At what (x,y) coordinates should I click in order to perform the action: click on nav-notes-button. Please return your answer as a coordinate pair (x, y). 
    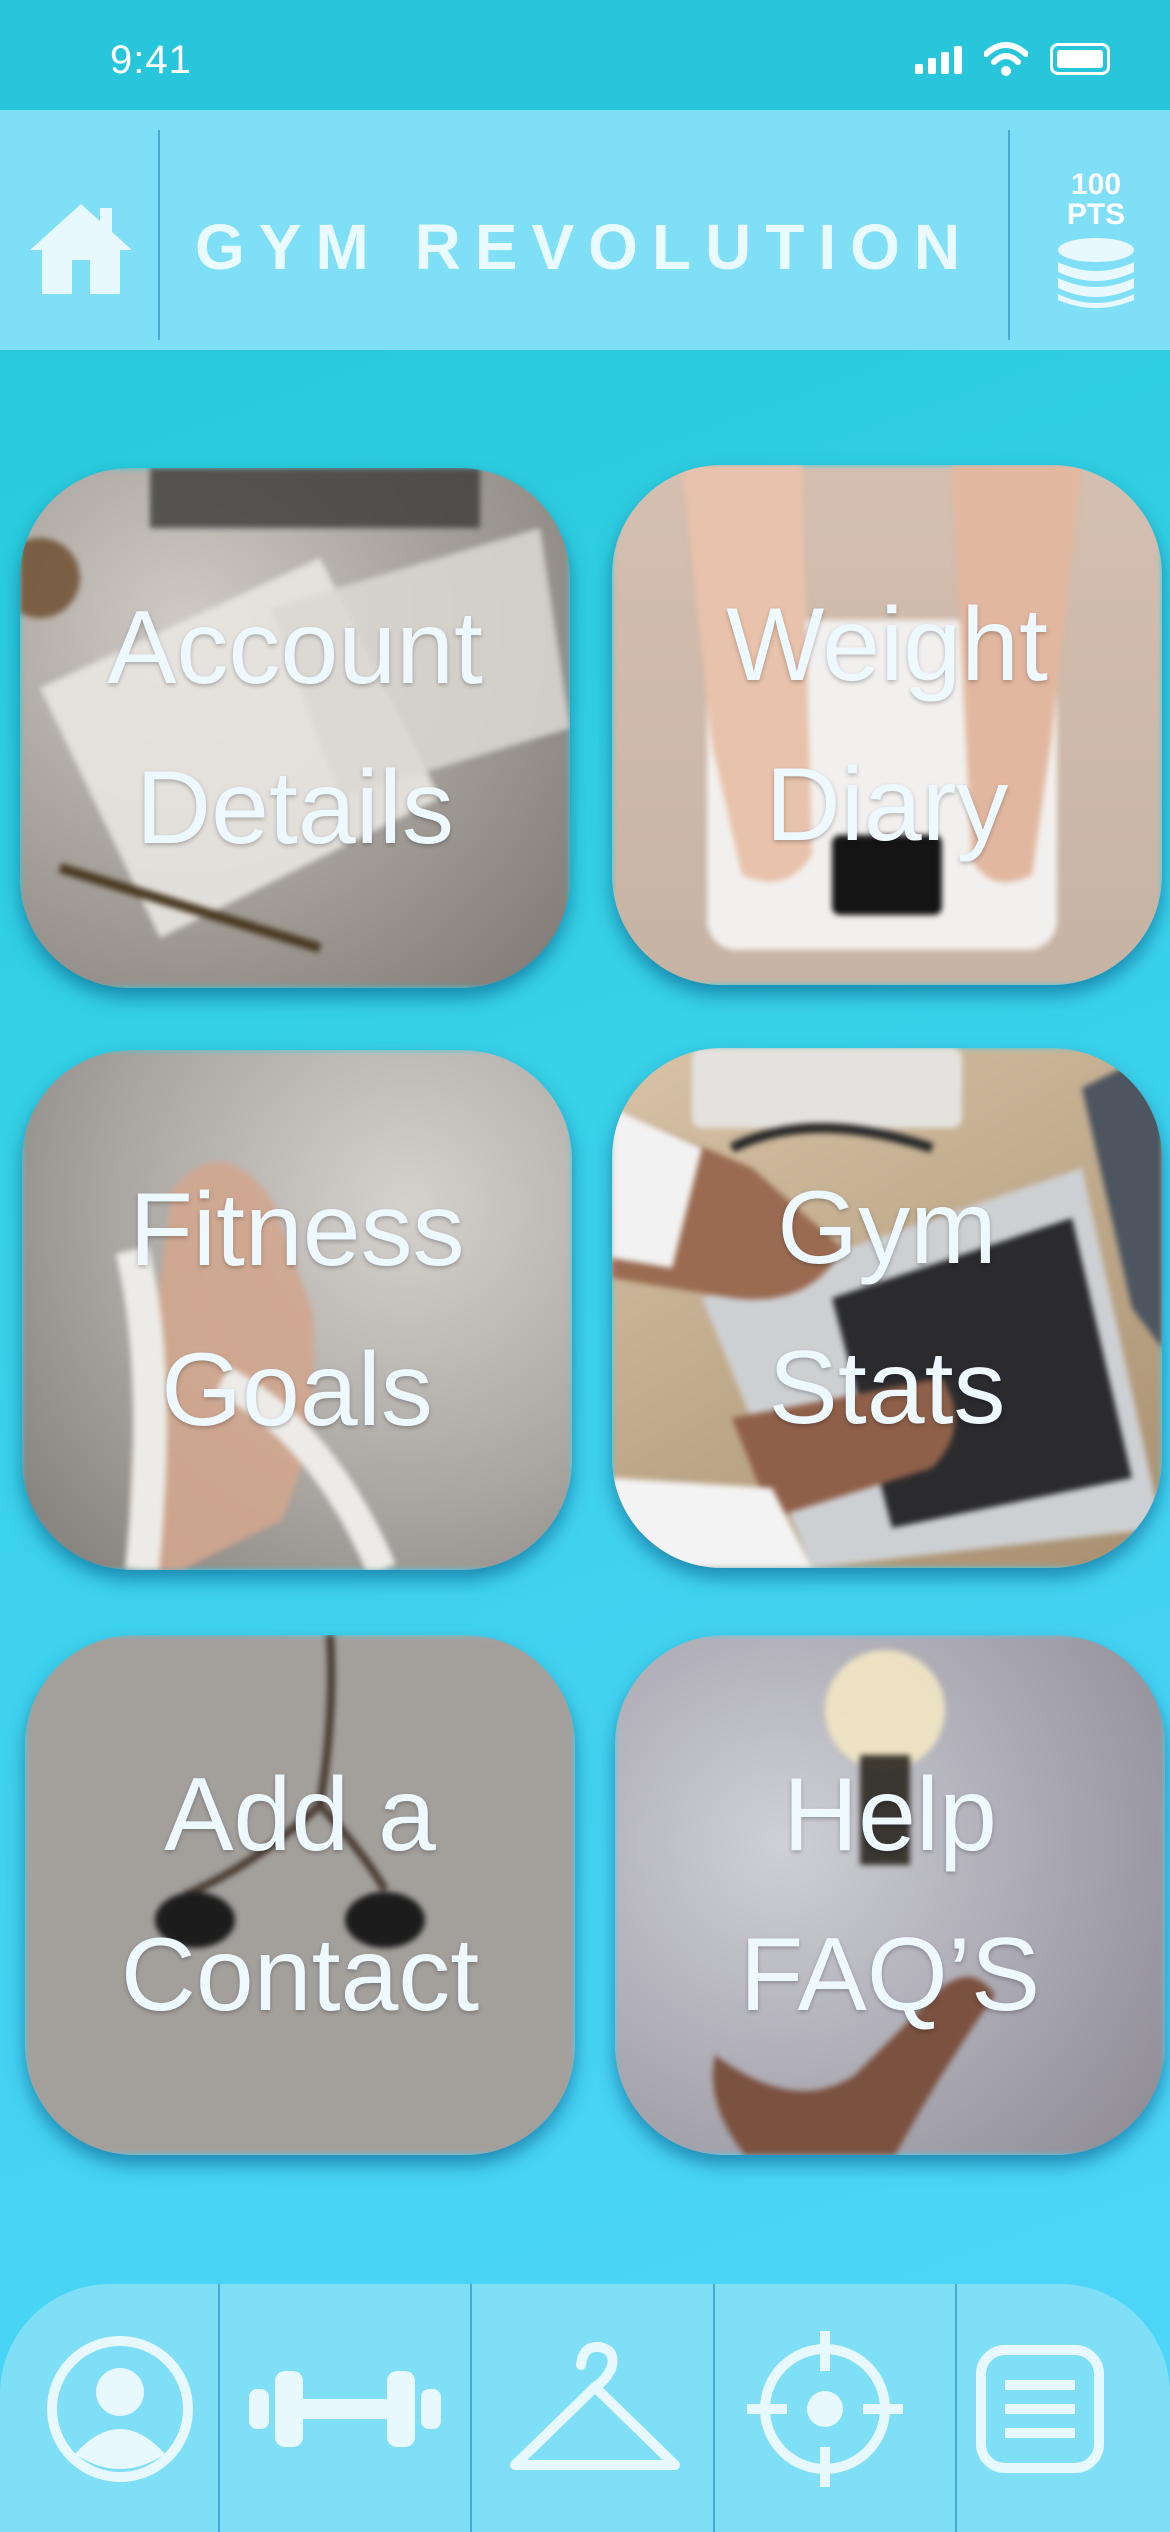
    Looking at the image, I should click on (1040, 2409).